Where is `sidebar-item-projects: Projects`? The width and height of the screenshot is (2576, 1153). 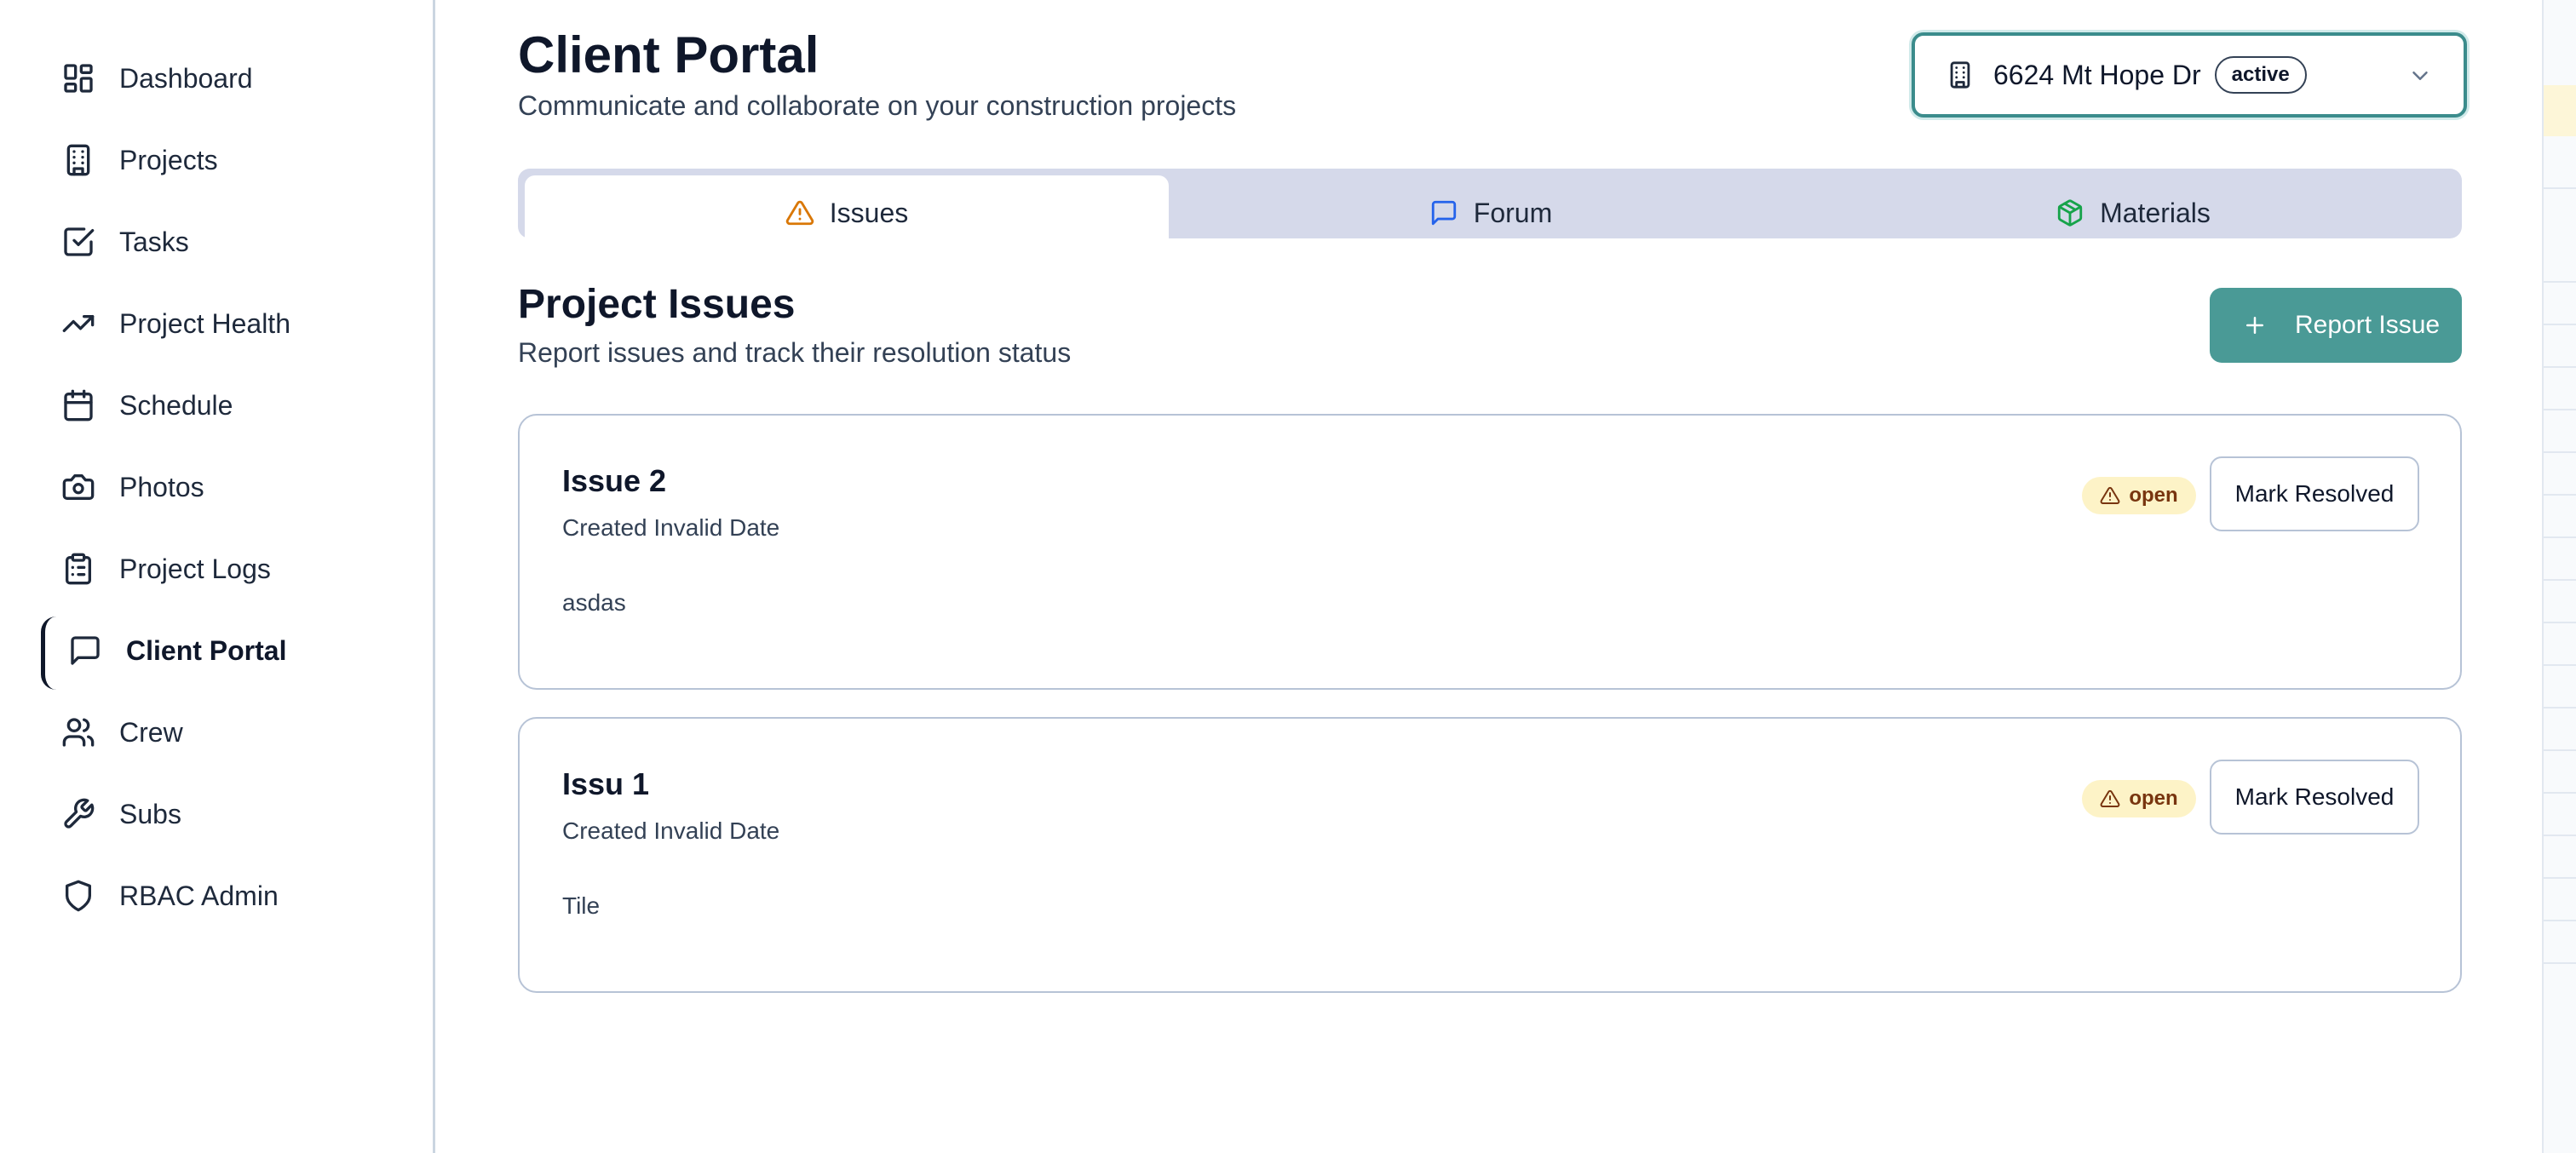 sidebar-item-projects: Projects is located at coordinates (220, 160).